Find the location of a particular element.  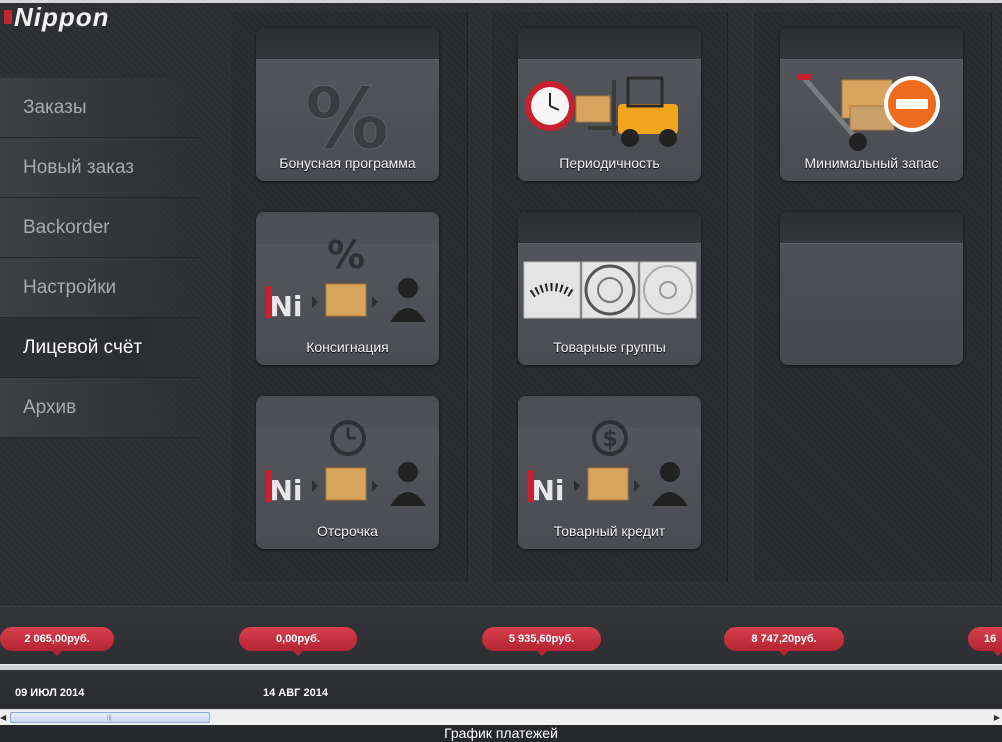

nippon-logo: Nippon is located at coordinates (57, 17).